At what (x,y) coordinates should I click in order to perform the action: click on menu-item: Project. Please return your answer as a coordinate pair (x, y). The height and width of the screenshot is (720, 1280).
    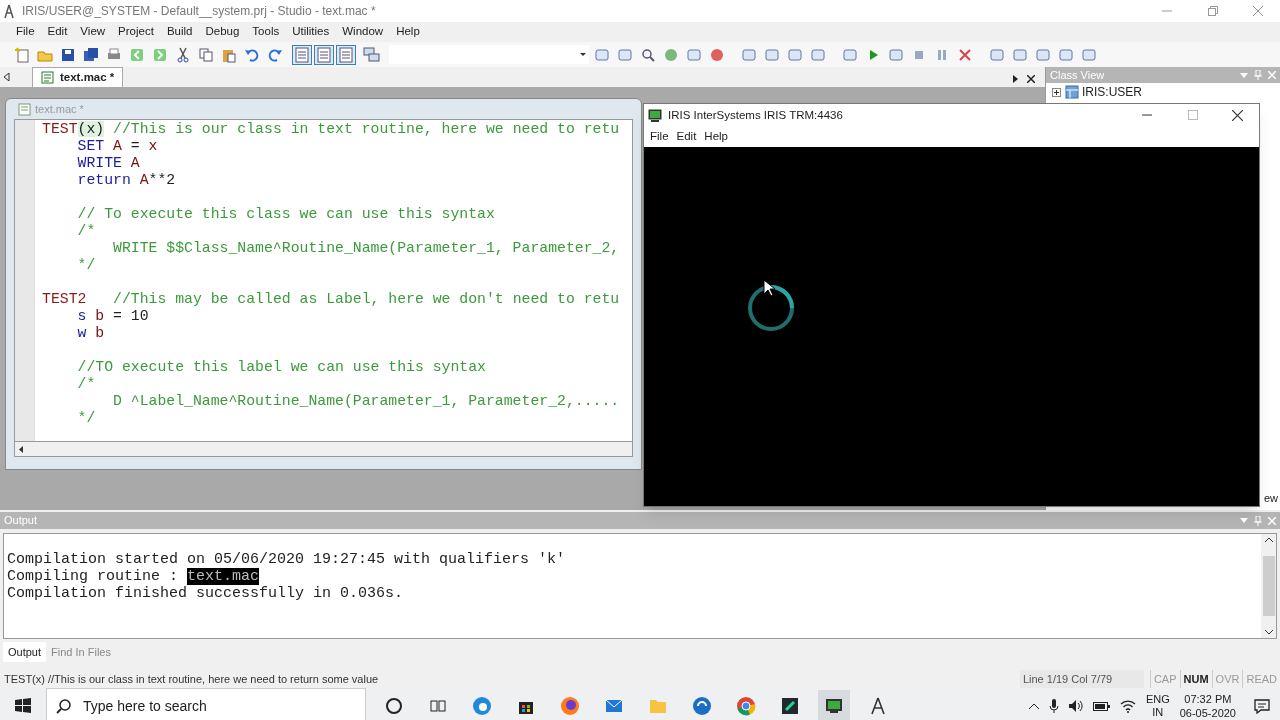
    Looking at the image, I should click on (136, 32).